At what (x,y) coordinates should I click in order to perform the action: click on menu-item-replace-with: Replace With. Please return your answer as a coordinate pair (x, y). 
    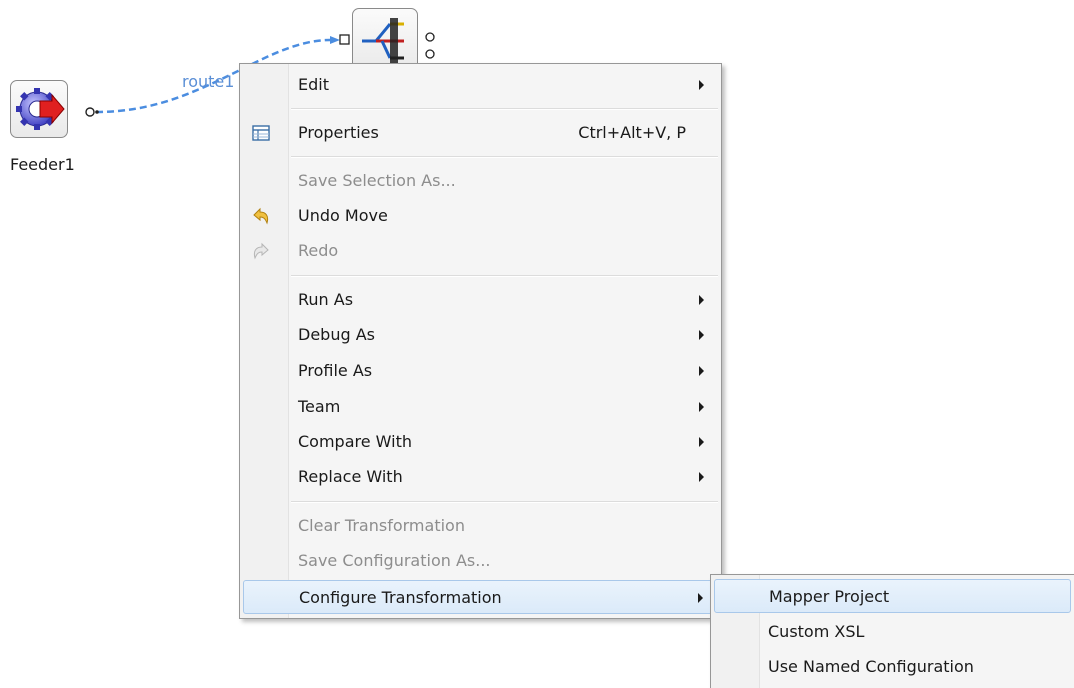
    Looking at the image, I should click on (480, 477).